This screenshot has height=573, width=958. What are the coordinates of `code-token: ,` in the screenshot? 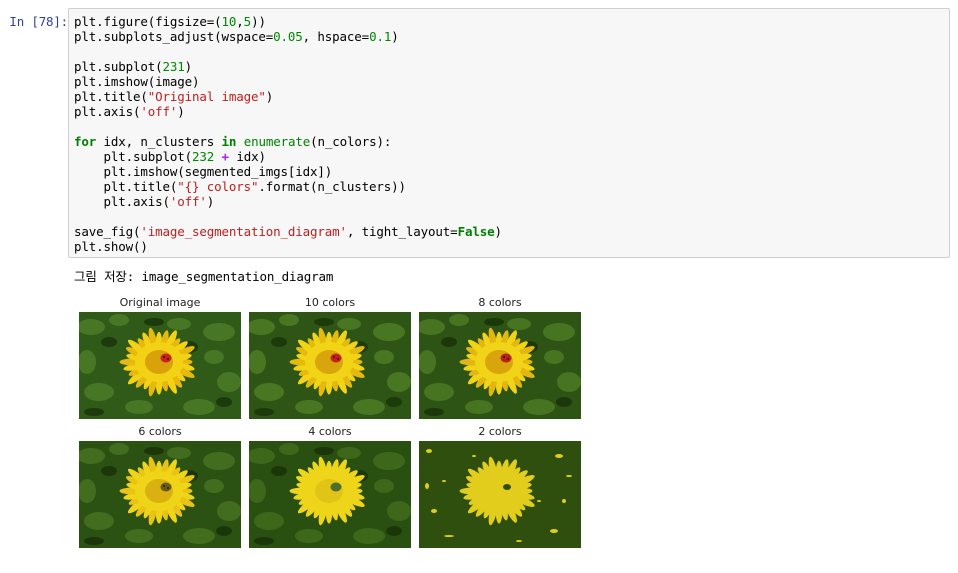 It's located at (240, 21).